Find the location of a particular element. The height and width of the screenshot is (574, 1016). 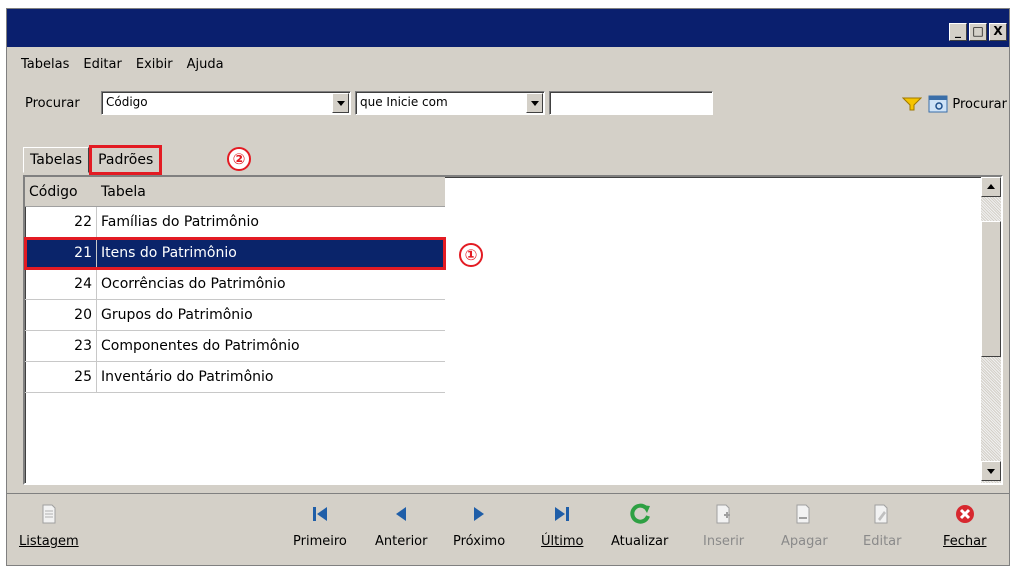

scroll-down-button is located at coordinates (991, 471).